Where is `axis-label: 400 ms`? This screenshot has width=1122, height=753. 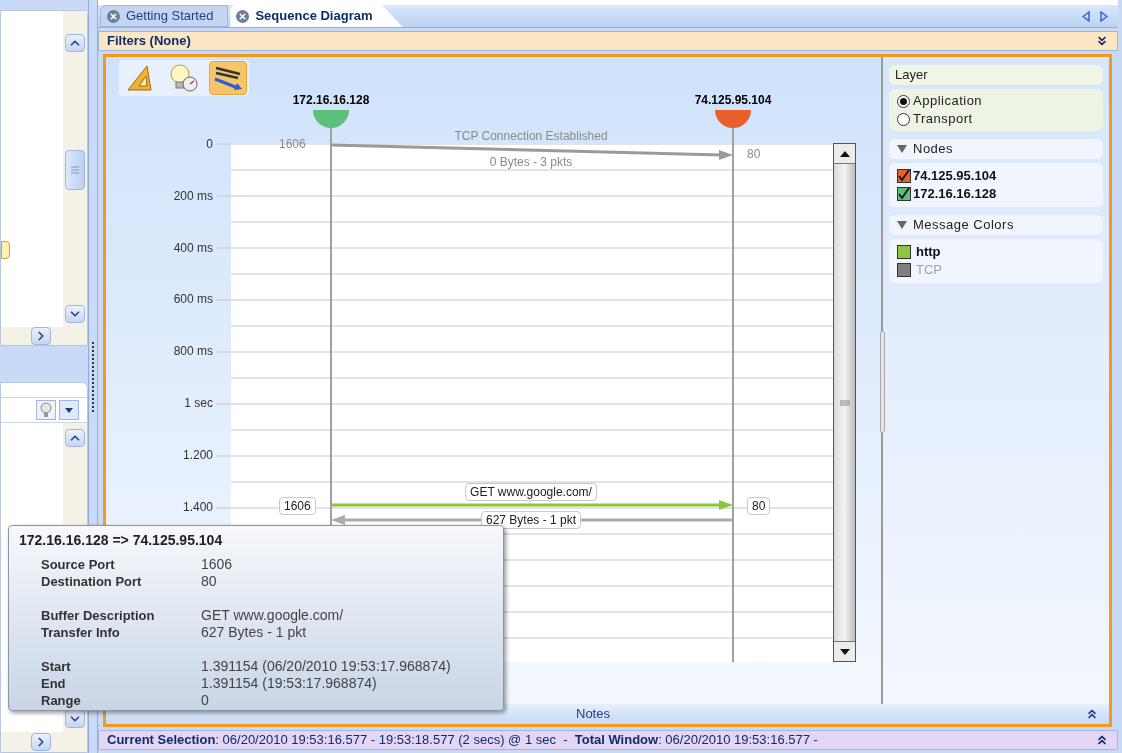 axis-label: 400 ms is located at coordinates (193, 247).